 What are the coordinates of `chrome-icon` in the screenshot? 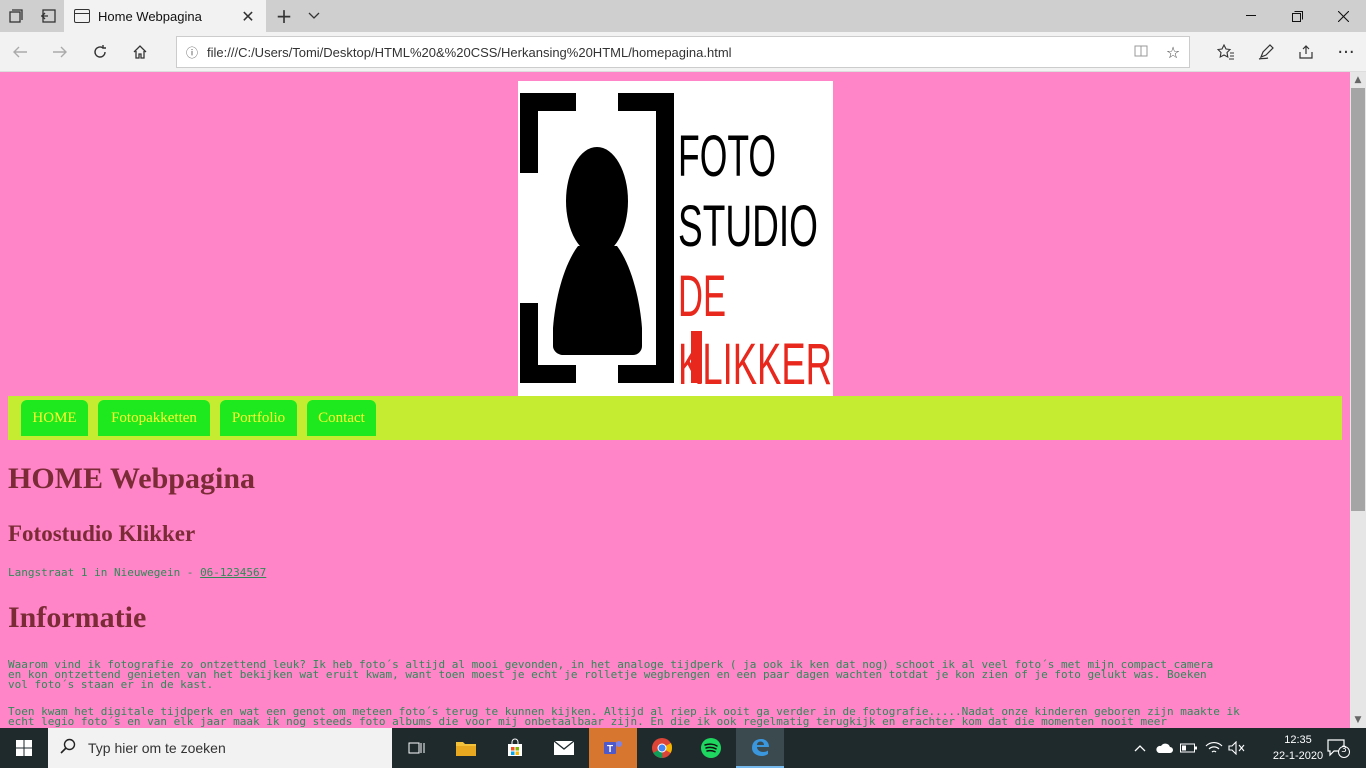 It's located at (662, 748).